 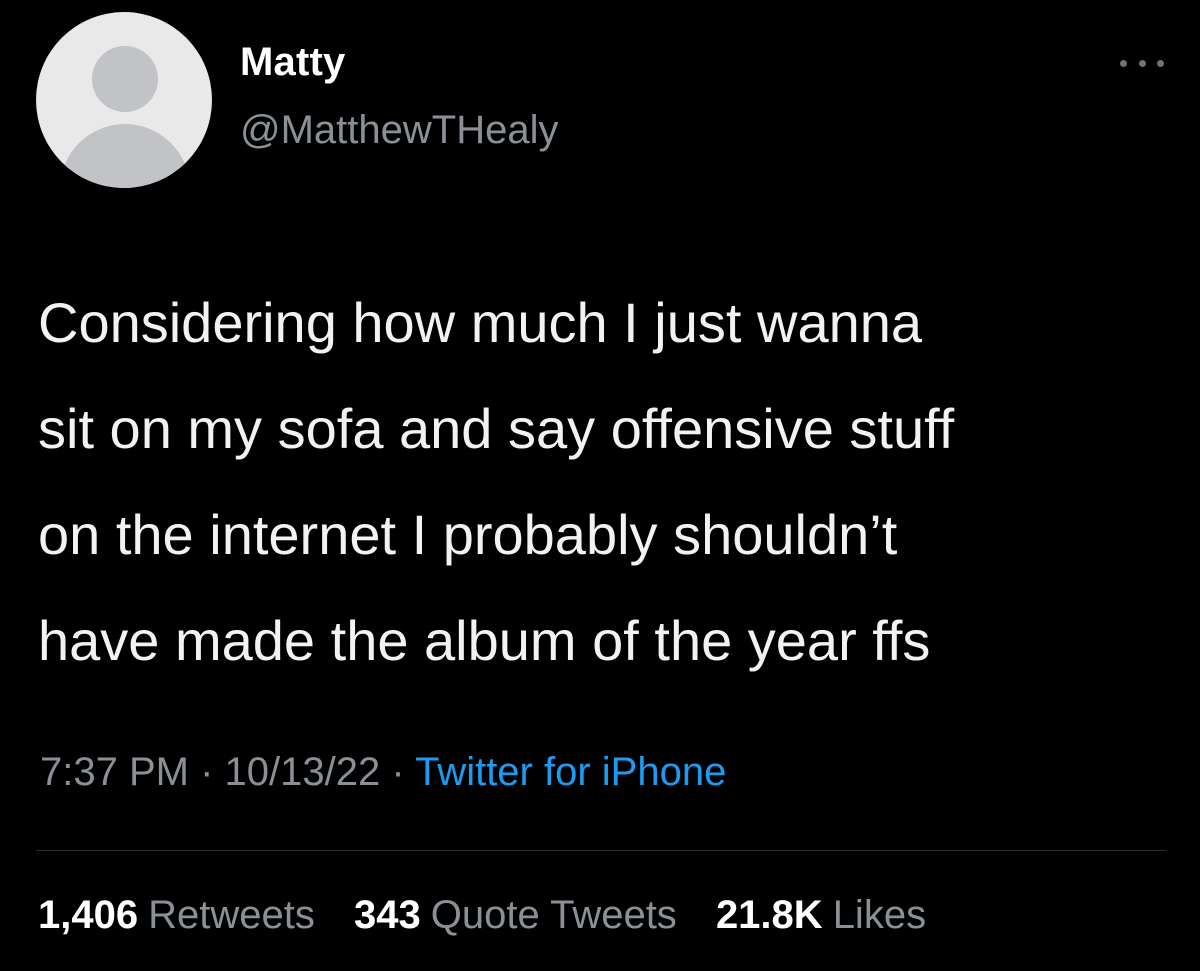 What do you see at coordinates (553, 915) in the screenshot?
I see `quote-tweets-label: Quote Tweets` at bounding box center [553, 915].